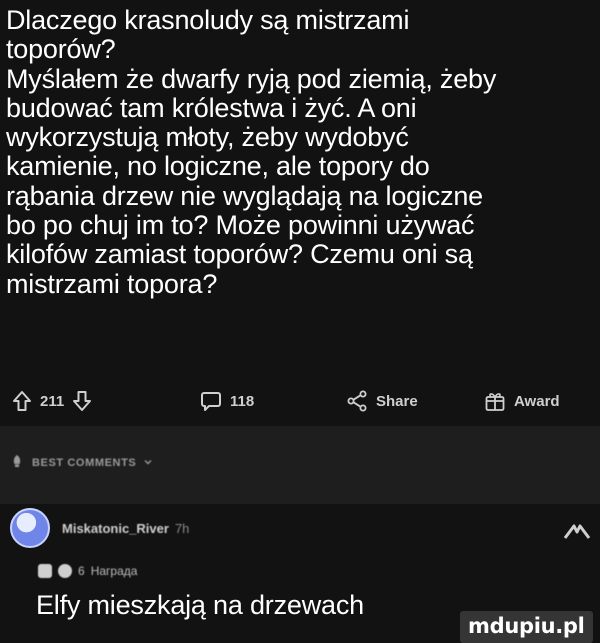 The height and width of the screenshot is (643, 600). What do you see at coordinates (300, 403) in the screenshot?
I see `post-action-bar: 211 118 Share Award` at bounding box center [300, 403].